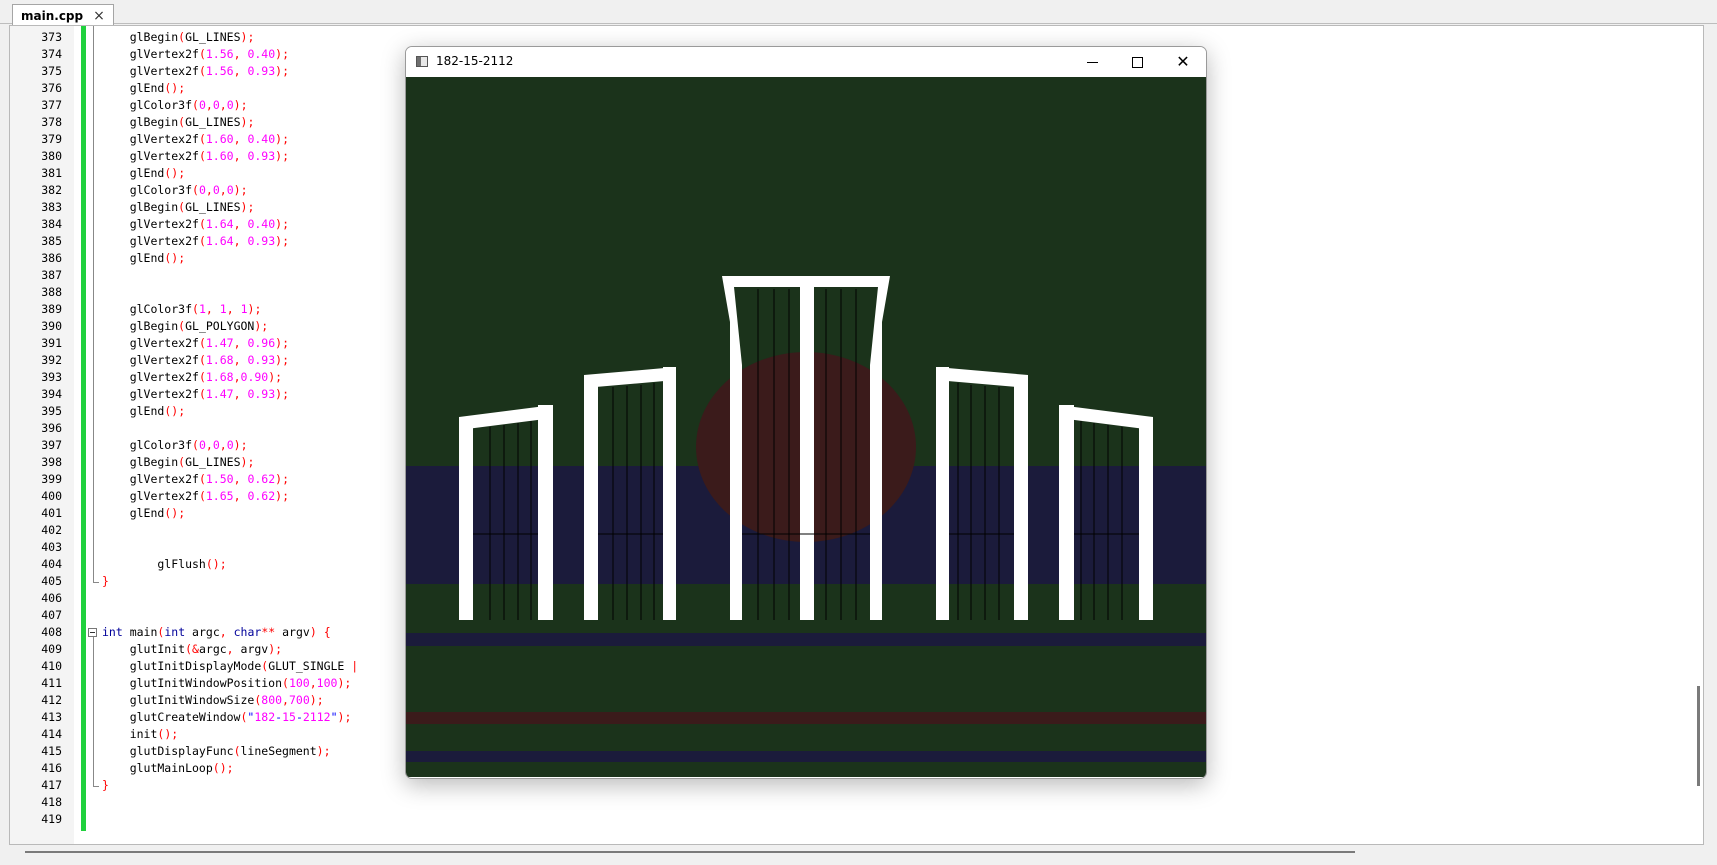  Describe the element at coordinates (216, 632) in the screenshot. I see `code-line: int main(int argc, char** argv) {` at that location.